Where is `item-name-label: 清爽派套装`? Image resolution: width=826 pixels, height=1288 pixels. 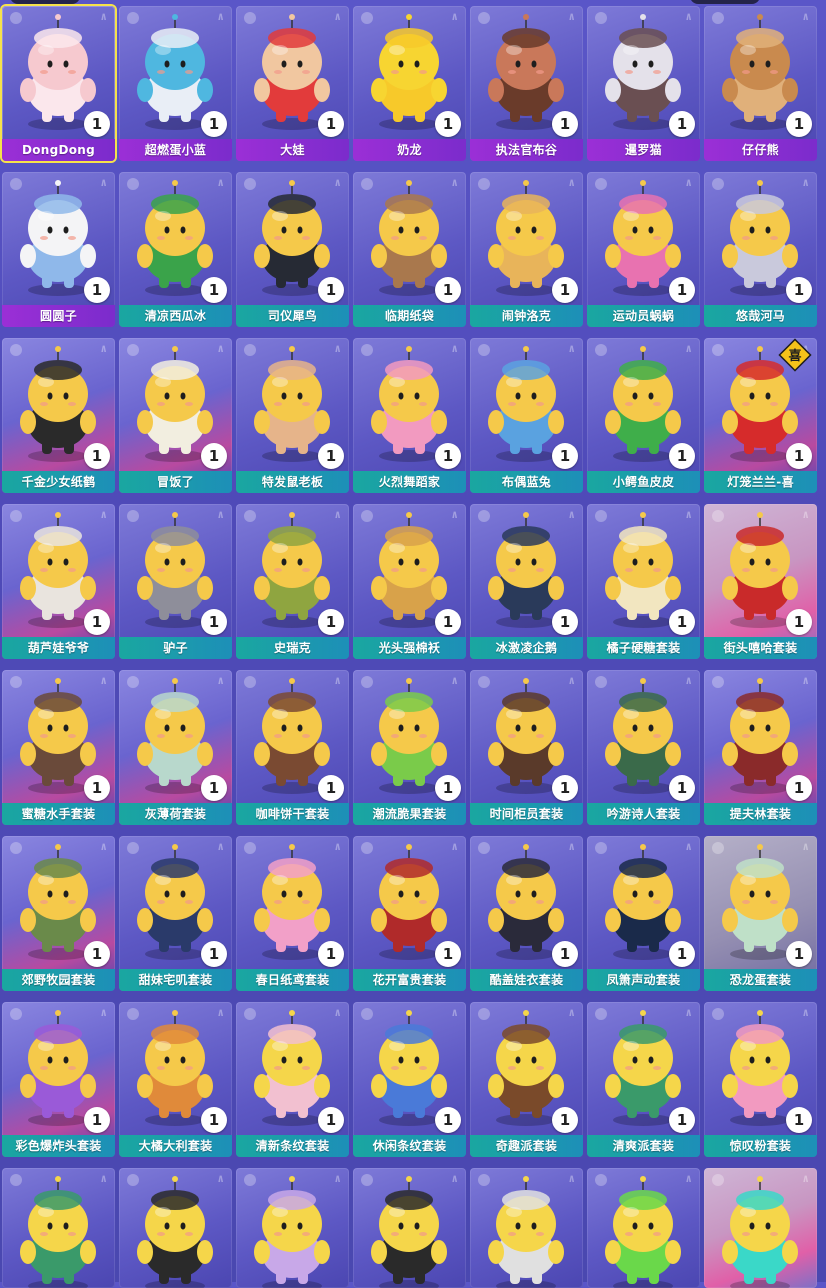
item-name-label: 清爽派套装 is located at coordinates (643, 1146).